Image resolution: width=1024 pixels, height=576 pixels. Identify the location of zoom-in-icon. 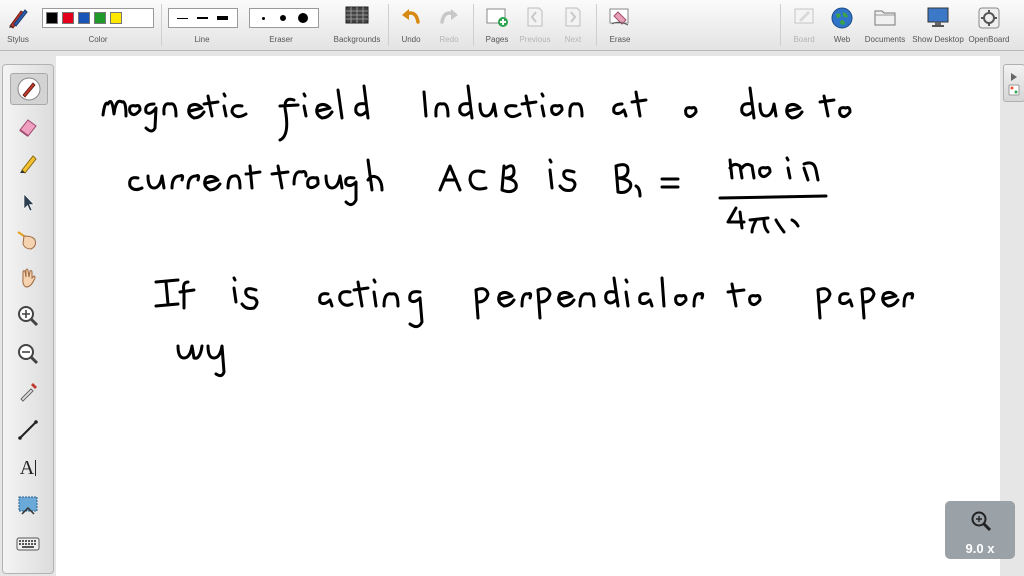
(28, 316).